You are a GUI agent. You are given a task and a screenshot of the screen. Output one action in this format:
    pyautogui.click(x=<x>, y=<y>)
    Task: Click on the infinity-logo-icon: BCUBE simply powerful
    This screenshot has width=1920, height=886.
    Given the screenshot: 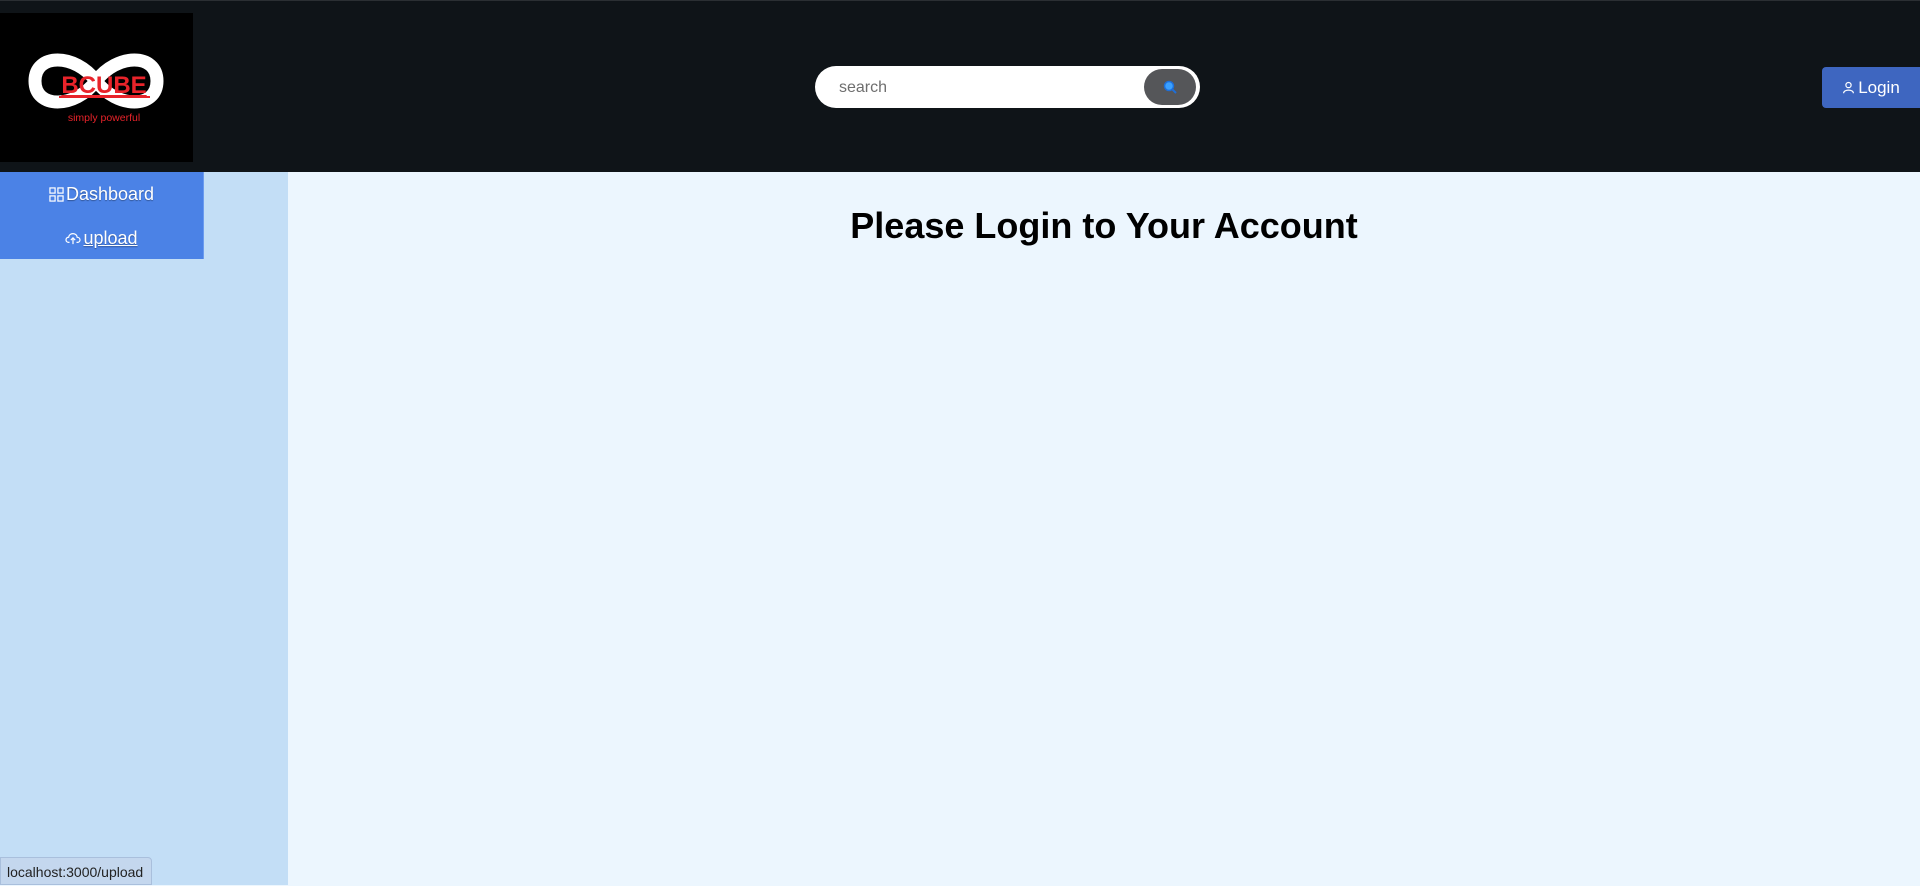 What is the action you would take?
    pyautogui.click(x=96, y=88)
    